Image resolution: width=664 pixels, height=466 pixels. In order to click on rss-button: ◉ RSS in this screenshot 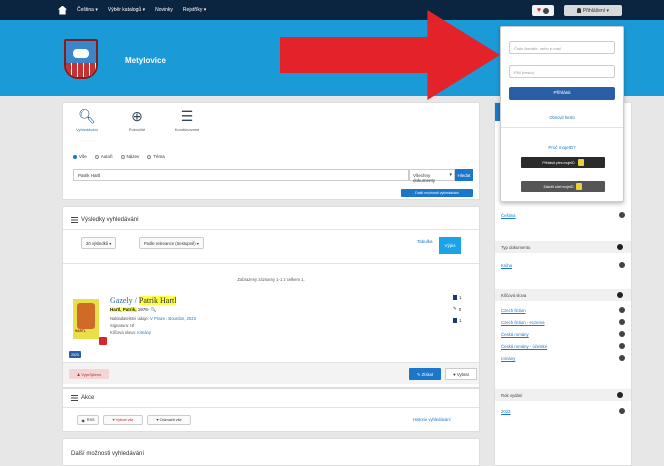, I will do `click(88, 420)`.